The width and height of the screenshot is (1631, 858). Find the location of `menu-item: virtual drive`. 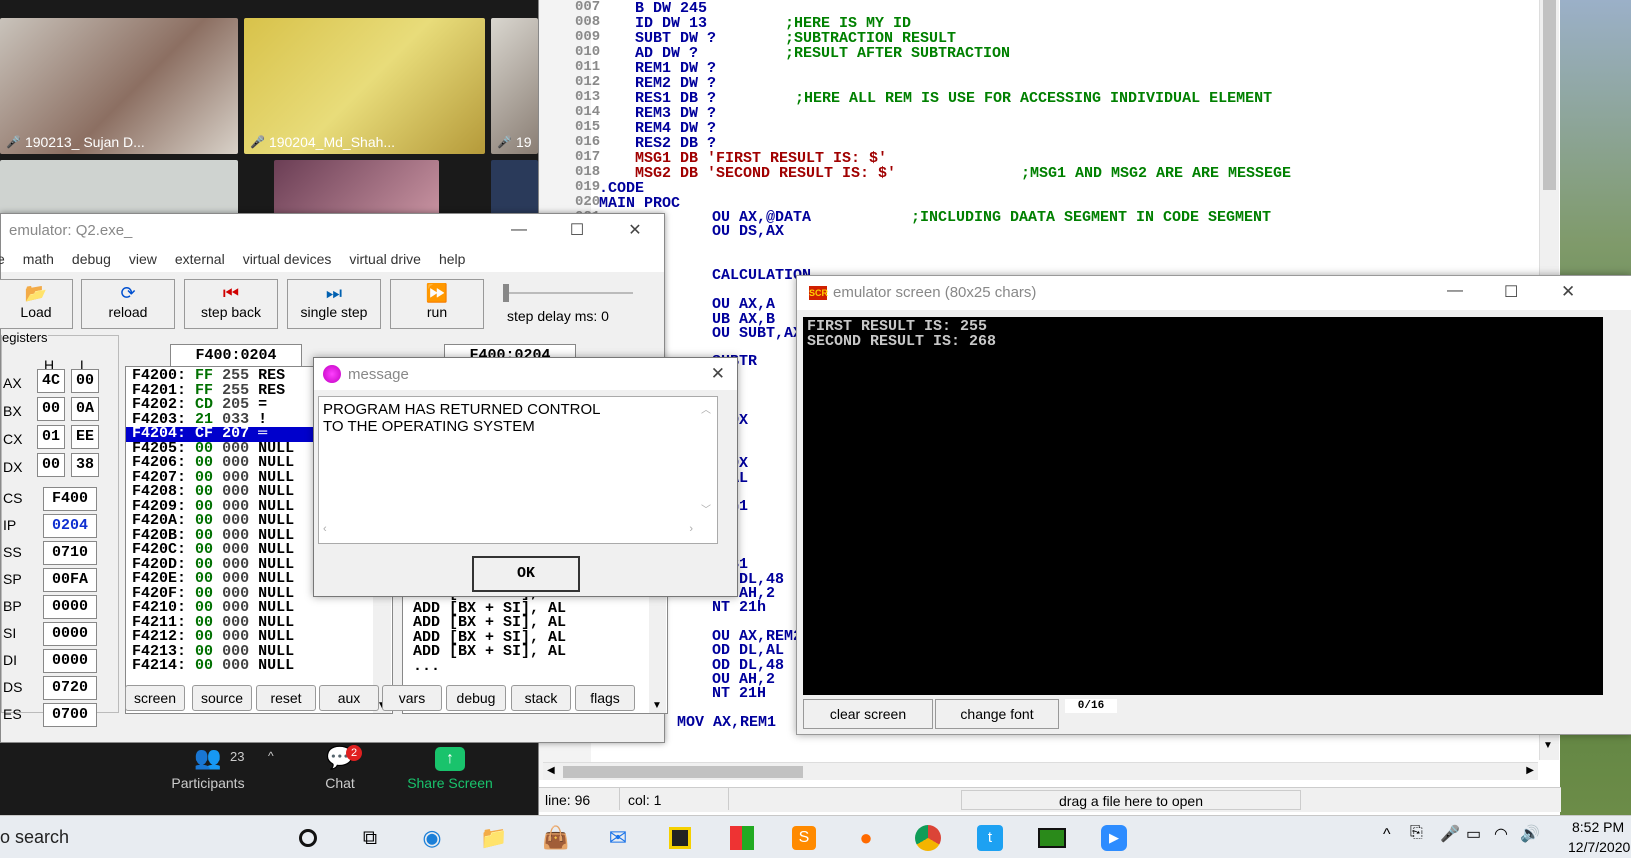

menu-item: virtual drive is located at coordinates (385, 259).